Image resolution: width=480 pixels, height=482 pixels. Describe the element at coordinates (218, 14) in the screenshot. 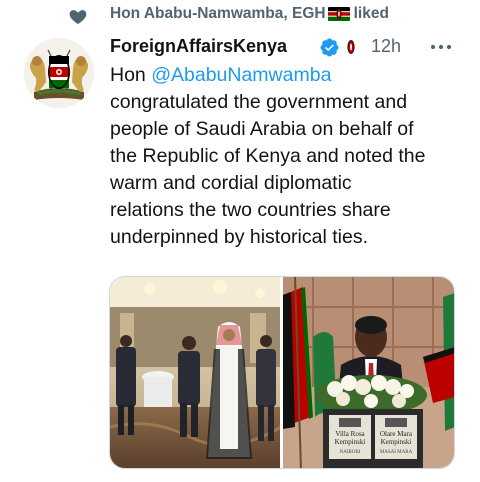

I see `liker-name: Hon Ababu-Namwamba, EGH` at that location.